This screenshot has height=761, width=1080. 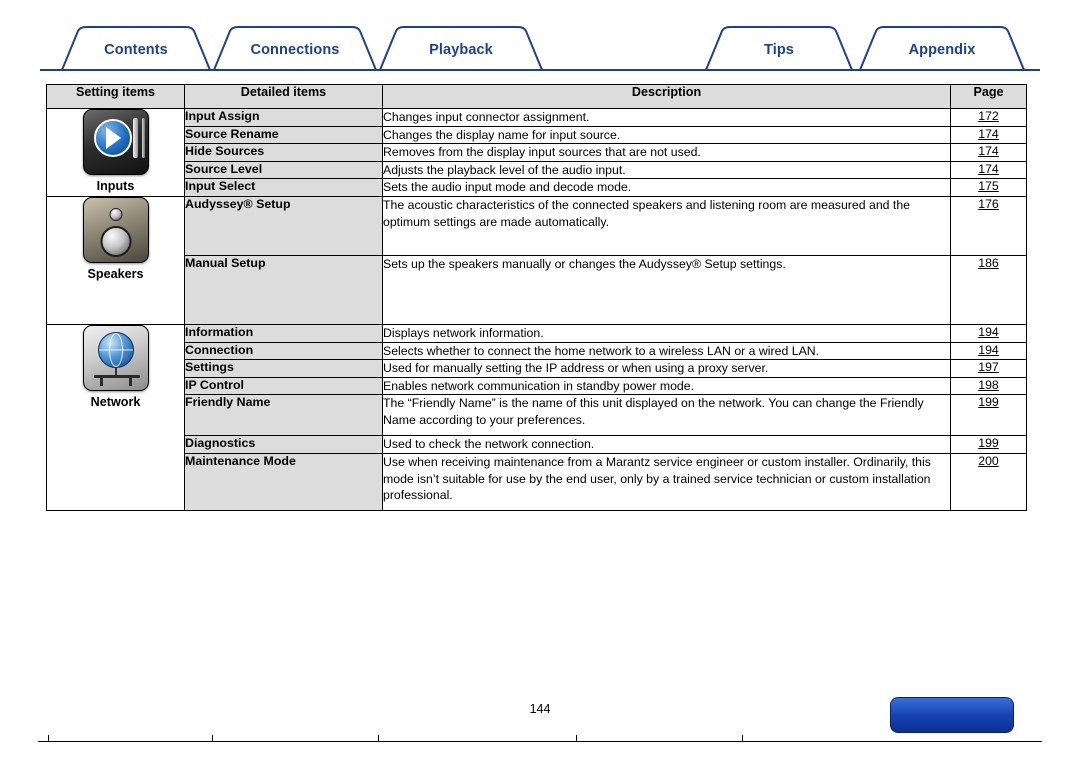 I want to click on inputs-icon, so click(x=115, y=142).